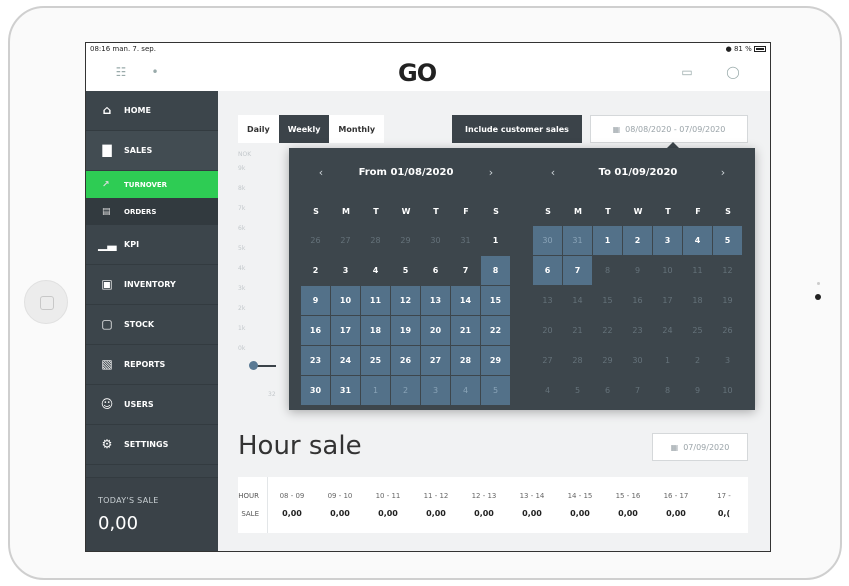  I want to click on sidebar-item-kpi: ▁▃ KPI, so click(152, 245).